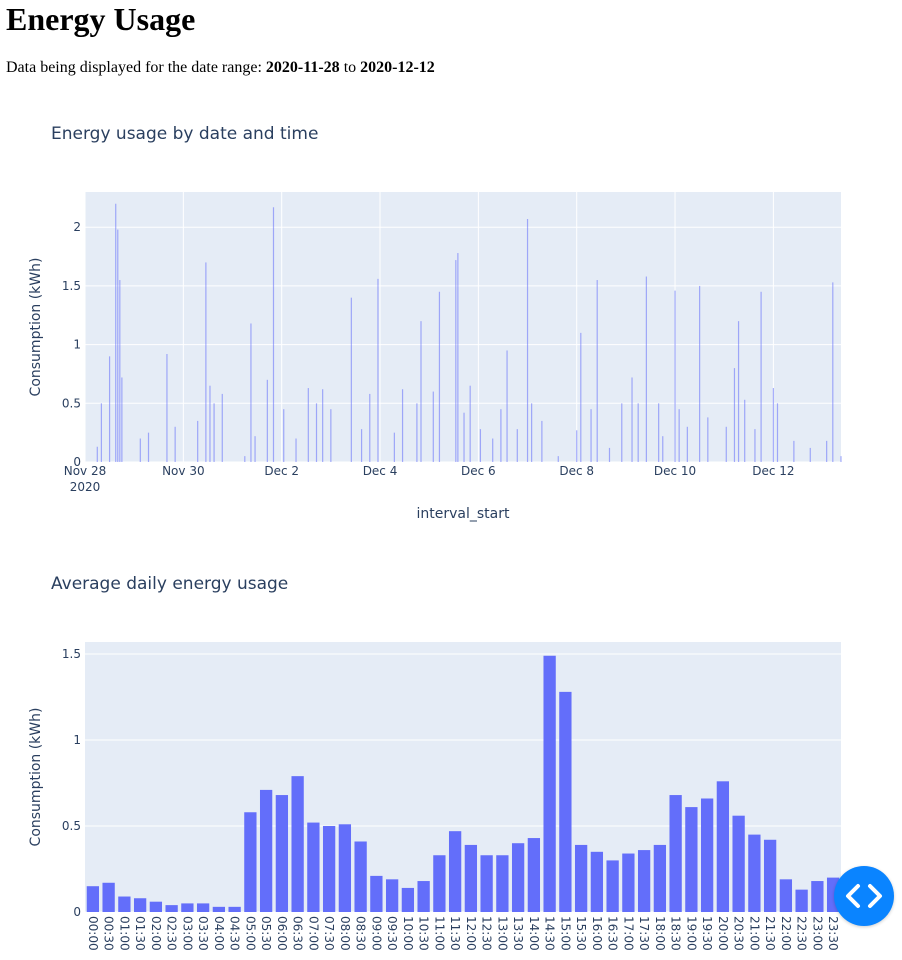  Describe the element at coordinates (140, 933) in the screenshot. I see `x-tick-label: 01:30` at that location.